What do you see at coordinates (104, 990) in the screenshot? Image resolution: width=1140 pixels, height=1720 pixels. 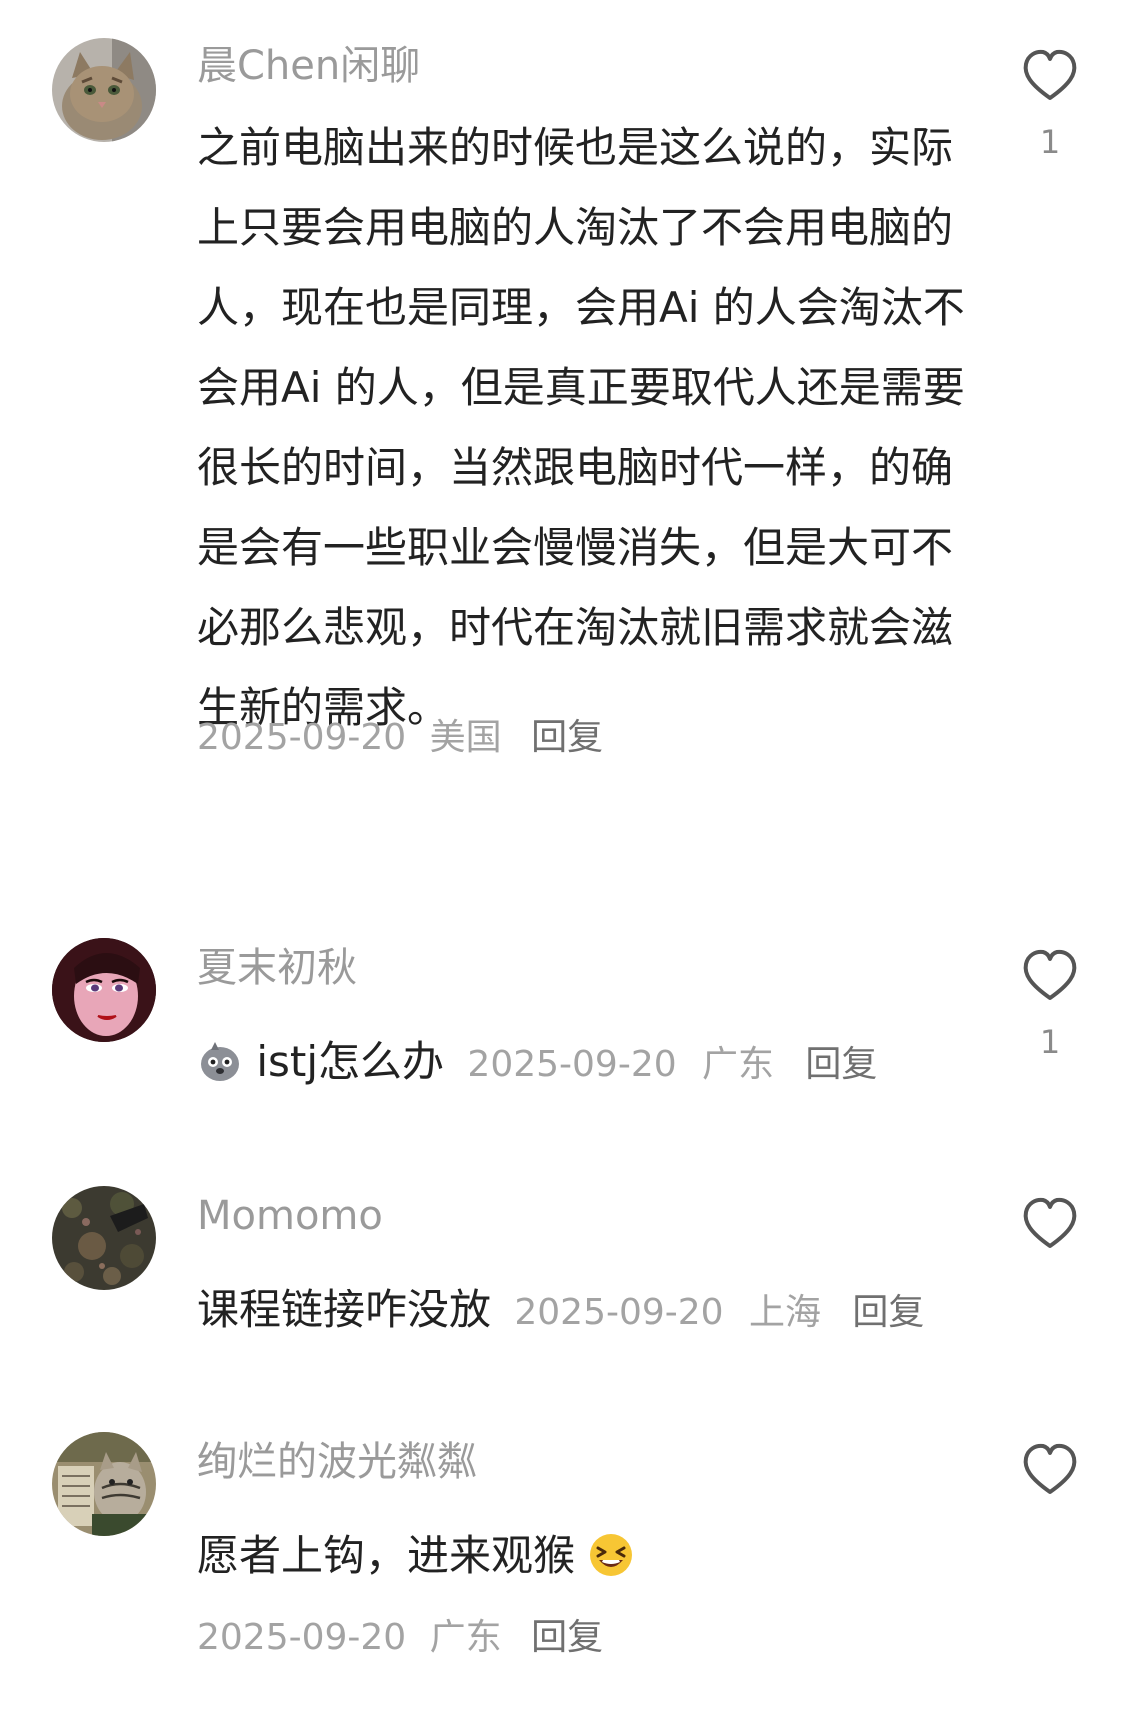 I see `cartoon-woman-avatar-icon` at bounding box center [104, 990].